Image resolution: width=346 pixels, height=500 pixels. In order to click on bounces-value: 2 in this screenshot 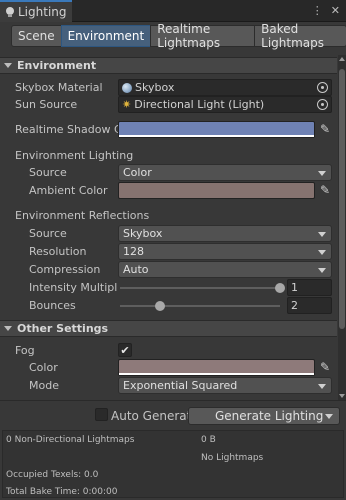, I will do `click(294, 305)`.